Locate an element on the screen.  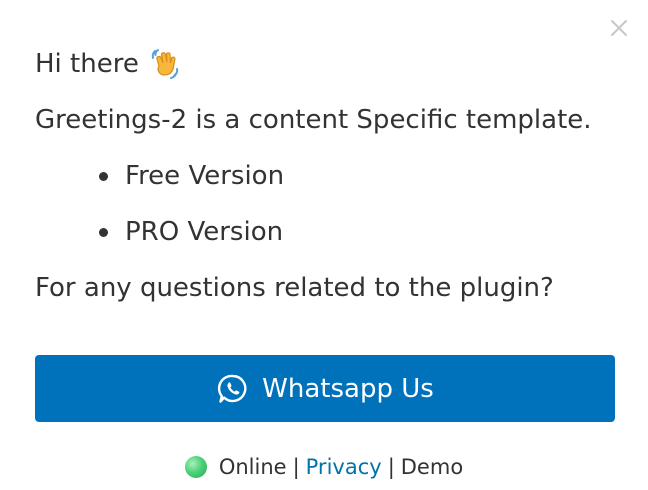
status-footer: Online | Privacy | Demo is located at coordinates (324, 467).